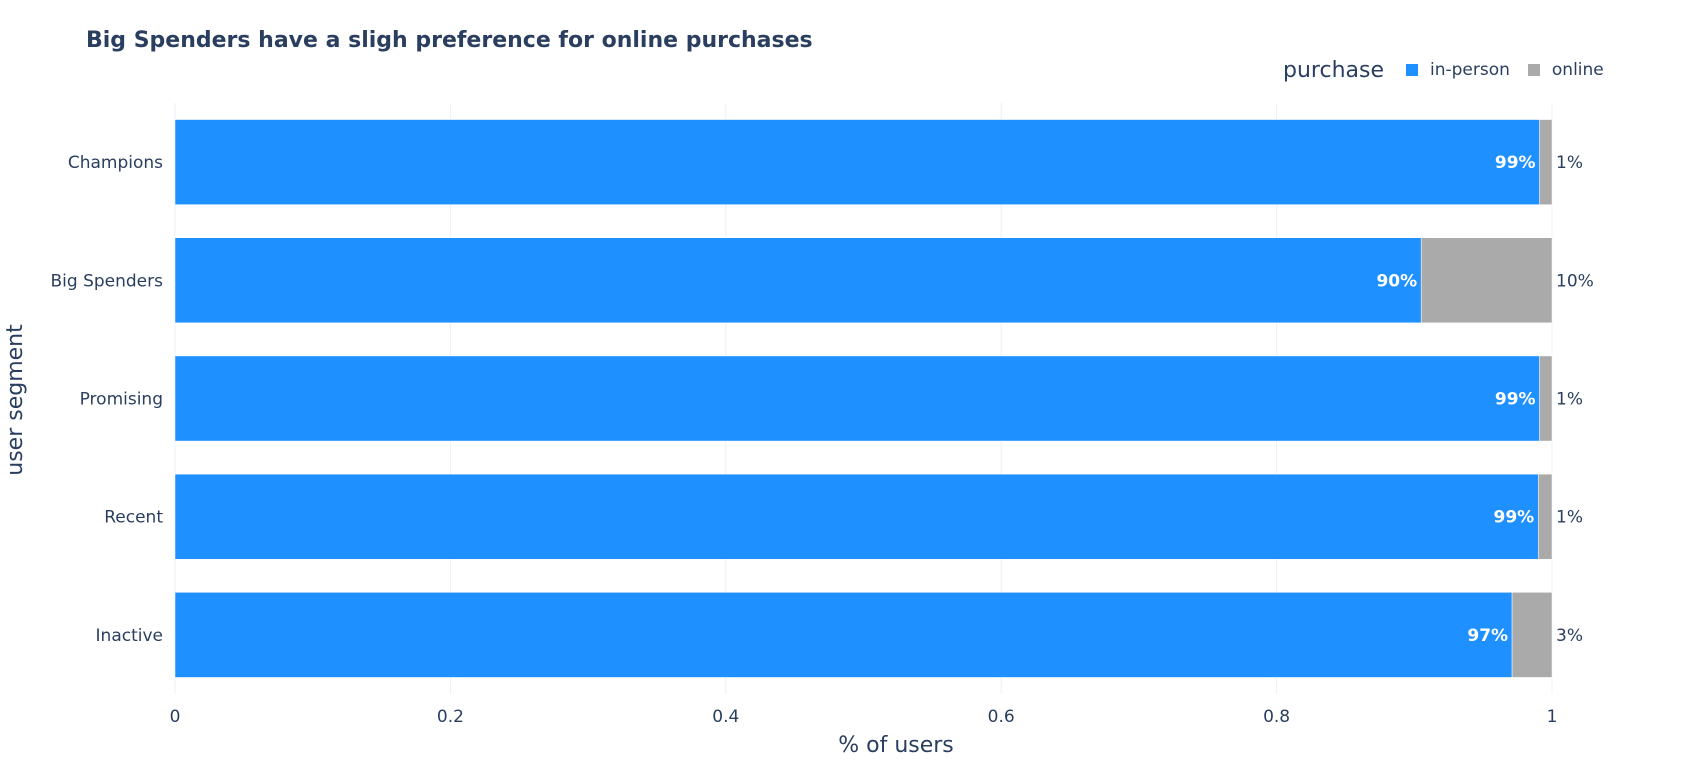 The height and width of the screenshot is (775, 1691). I want to click on x-tick-label: 0.8, so click(1276, 717).